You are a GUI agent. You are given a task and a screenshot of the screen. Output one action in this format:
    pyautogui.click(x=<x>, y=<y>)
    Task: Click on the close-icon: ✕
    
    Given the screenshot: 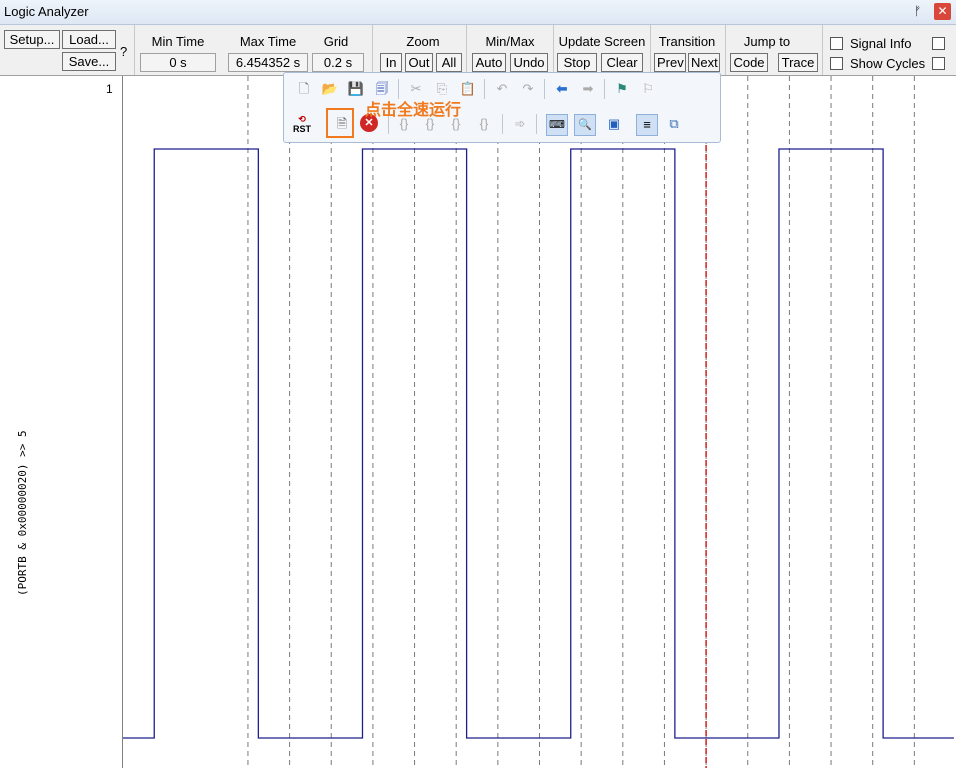 What is the action you would take?
    pyautogui.click(x=942, y=11)
    